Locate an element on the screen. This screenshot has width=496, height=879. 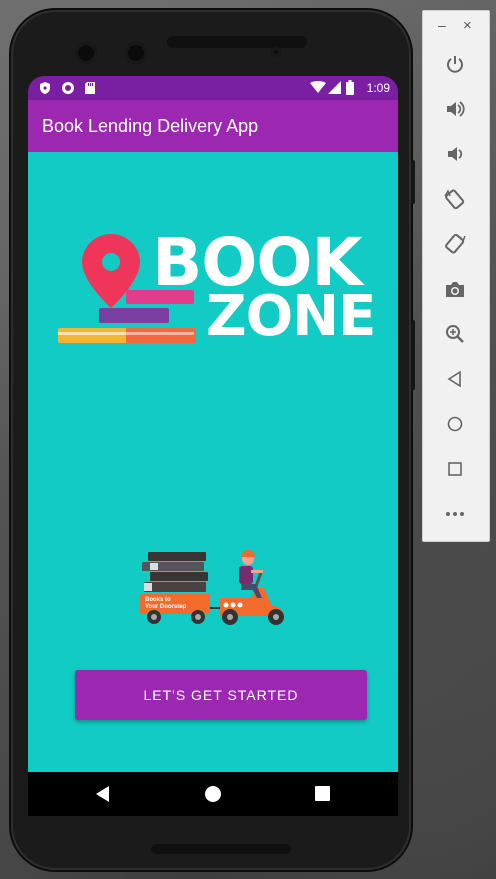
phone-power-key is located at coordinates (413, 182).